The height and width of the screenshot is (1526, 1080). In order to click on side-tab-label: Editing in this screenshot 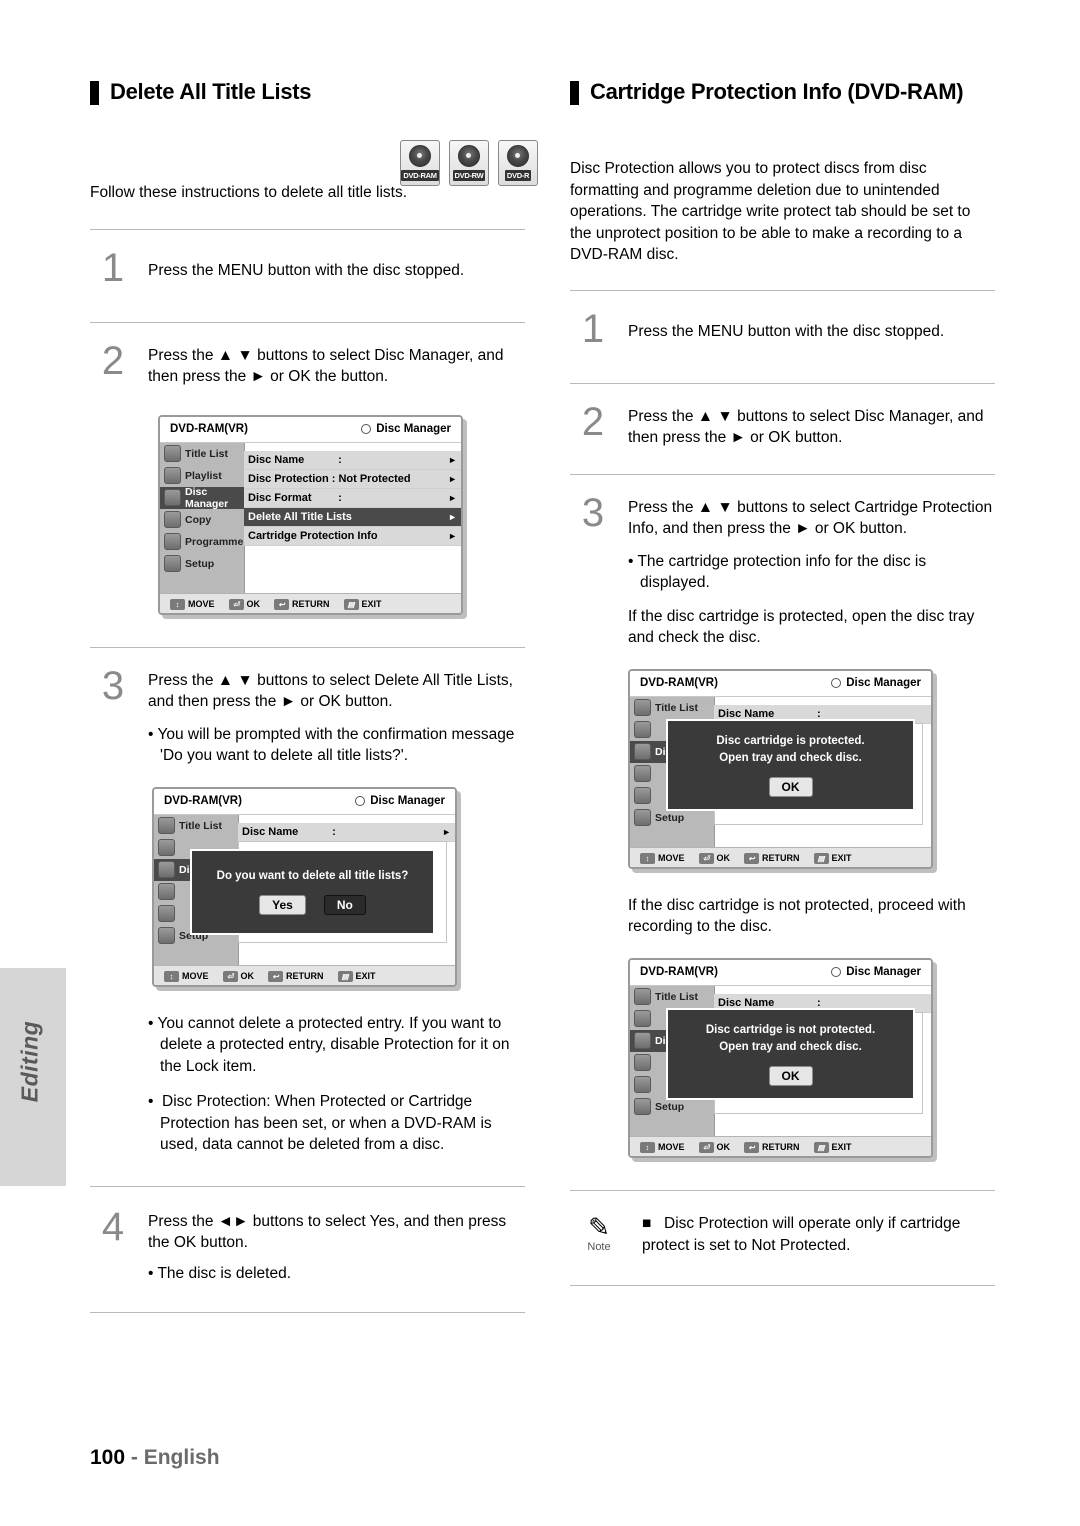, I will do `click(29, 1061)`.